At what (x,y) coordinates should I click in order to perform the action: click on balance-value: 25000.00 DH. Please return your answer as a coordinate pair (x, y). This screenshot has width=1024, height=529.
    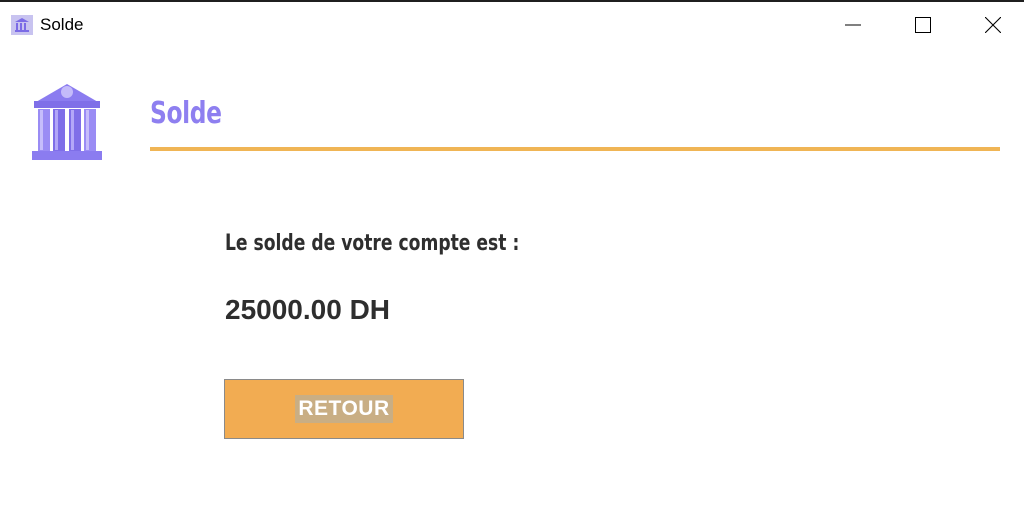
    Looking at the image, I should click on (308, 309).